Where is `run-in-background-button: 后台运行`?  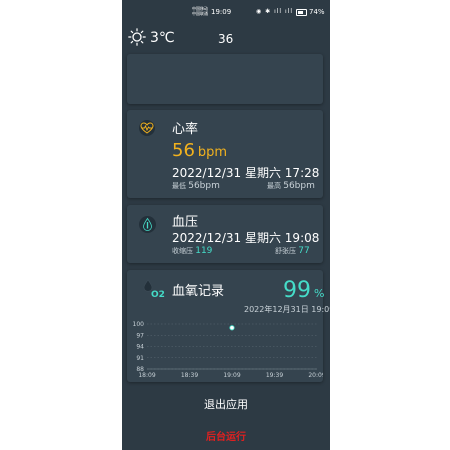
run-in-background-button: 后台运行 is located at coordinates (226, 435).